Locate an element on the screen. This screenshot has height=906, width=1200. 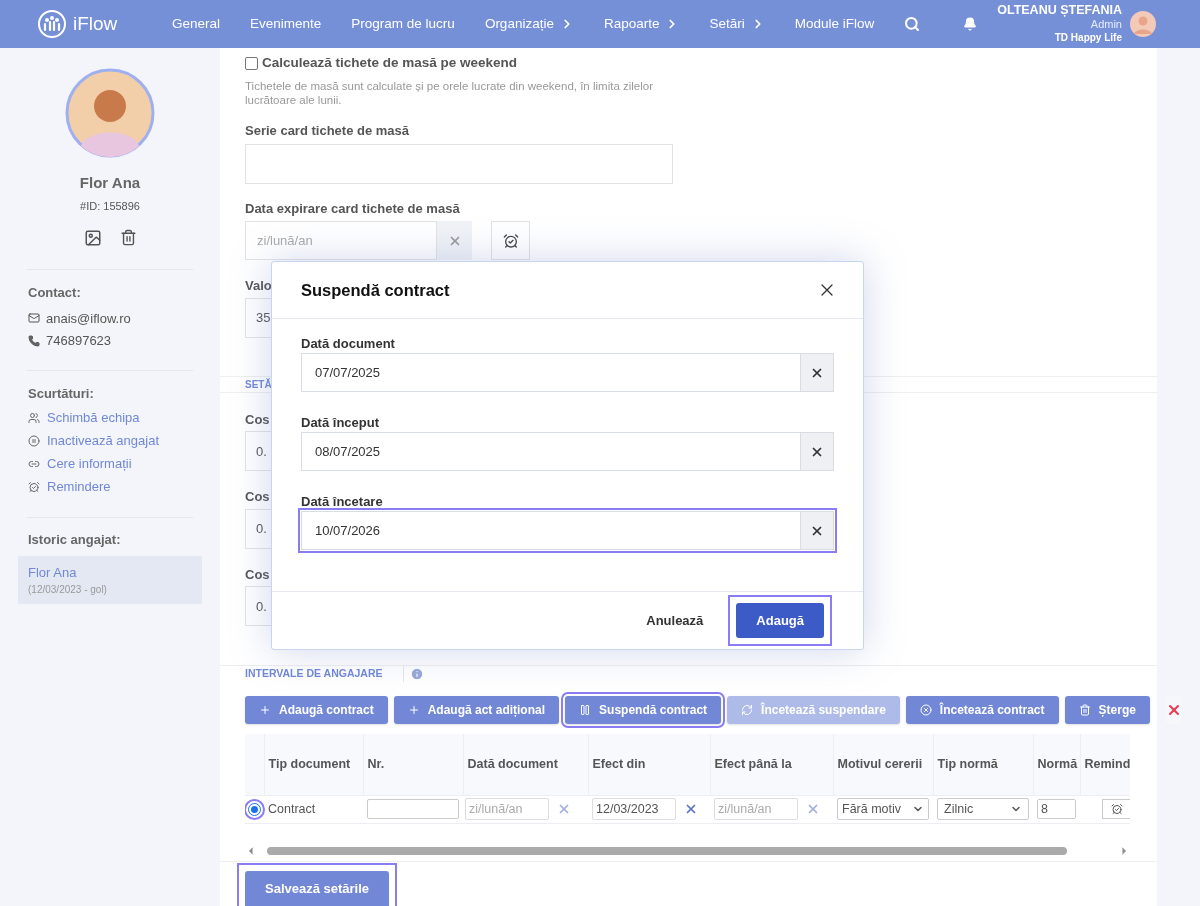
search-icon is located at coordinates (912, 24).